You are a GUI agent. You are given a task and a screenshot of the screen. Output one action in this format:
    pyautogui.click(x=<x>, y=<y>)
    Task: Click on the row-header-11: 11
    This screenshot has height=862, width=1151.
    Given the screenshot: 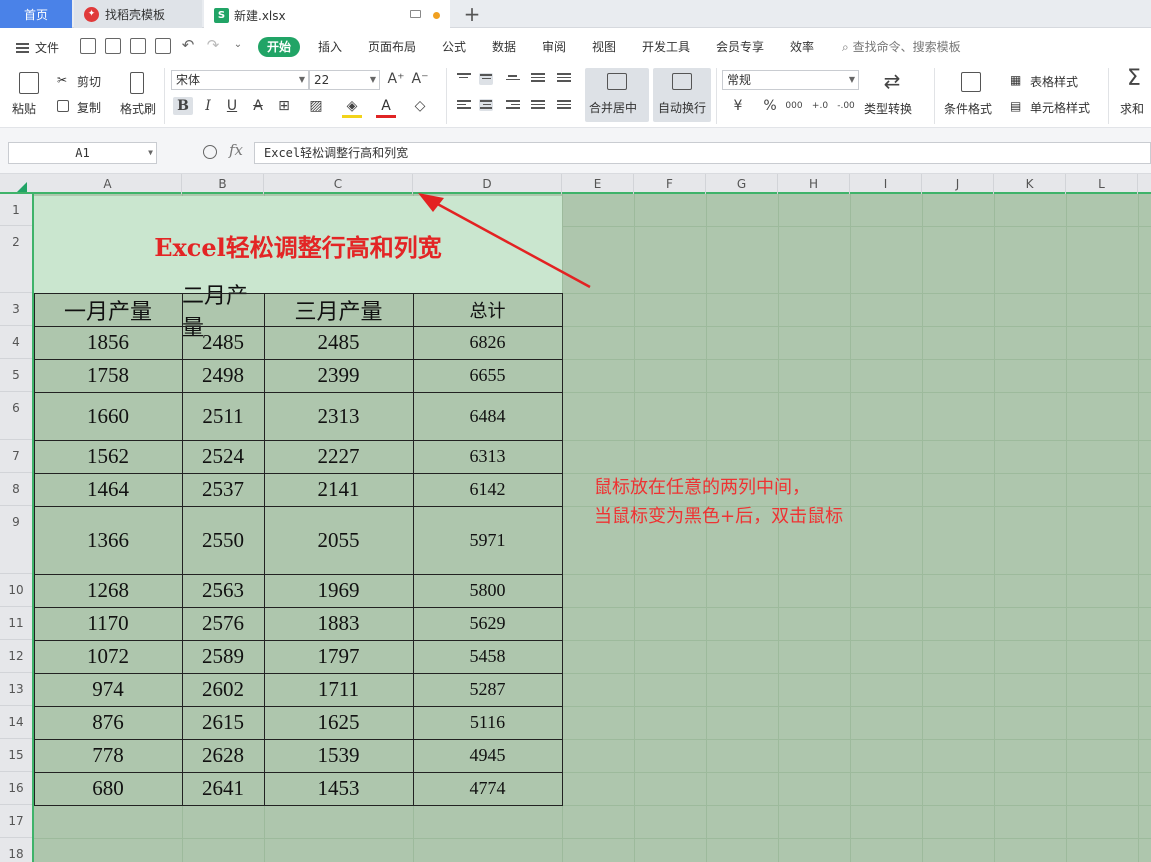 What is the action you would take?
    pyautogui.click(x=16, y=623)
    